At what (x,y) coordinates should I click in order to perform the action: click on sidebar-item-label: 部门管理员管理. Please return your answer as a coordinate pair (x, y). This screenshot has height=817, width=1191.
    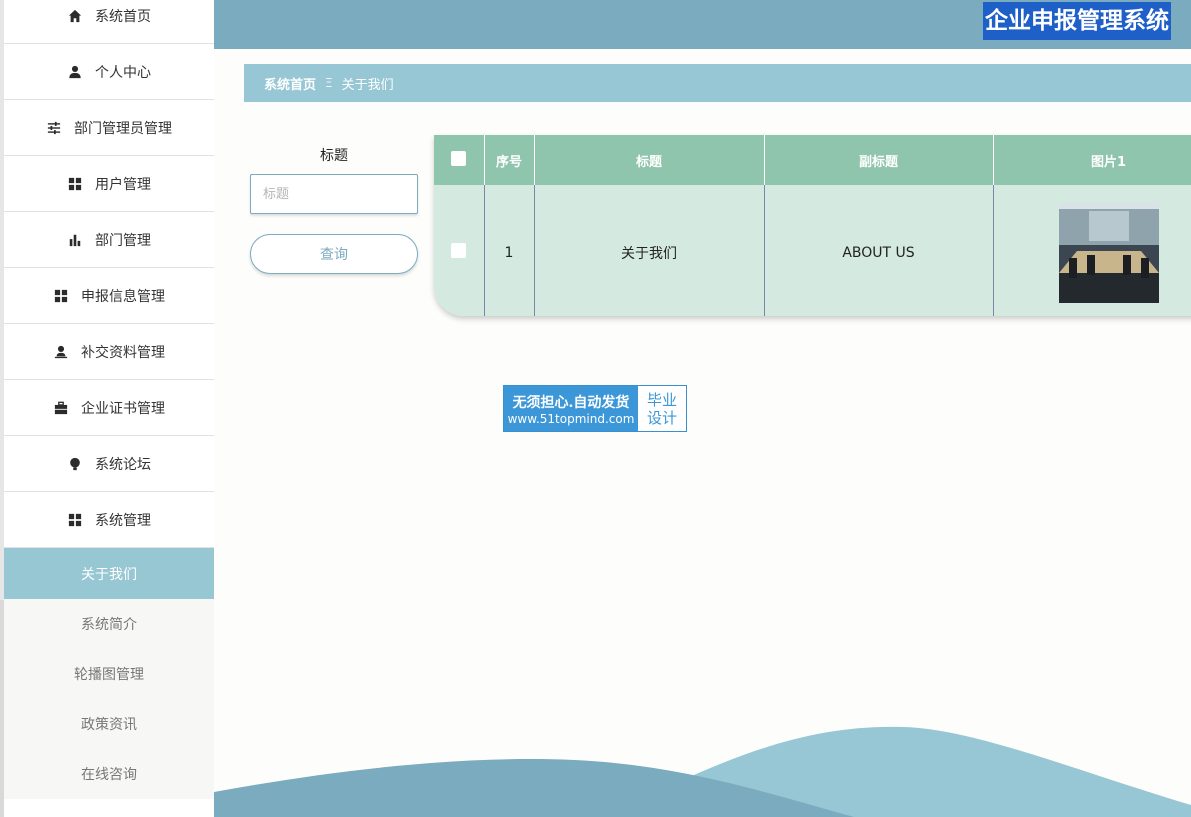
    Looking at the image, I should click on (123, 128).